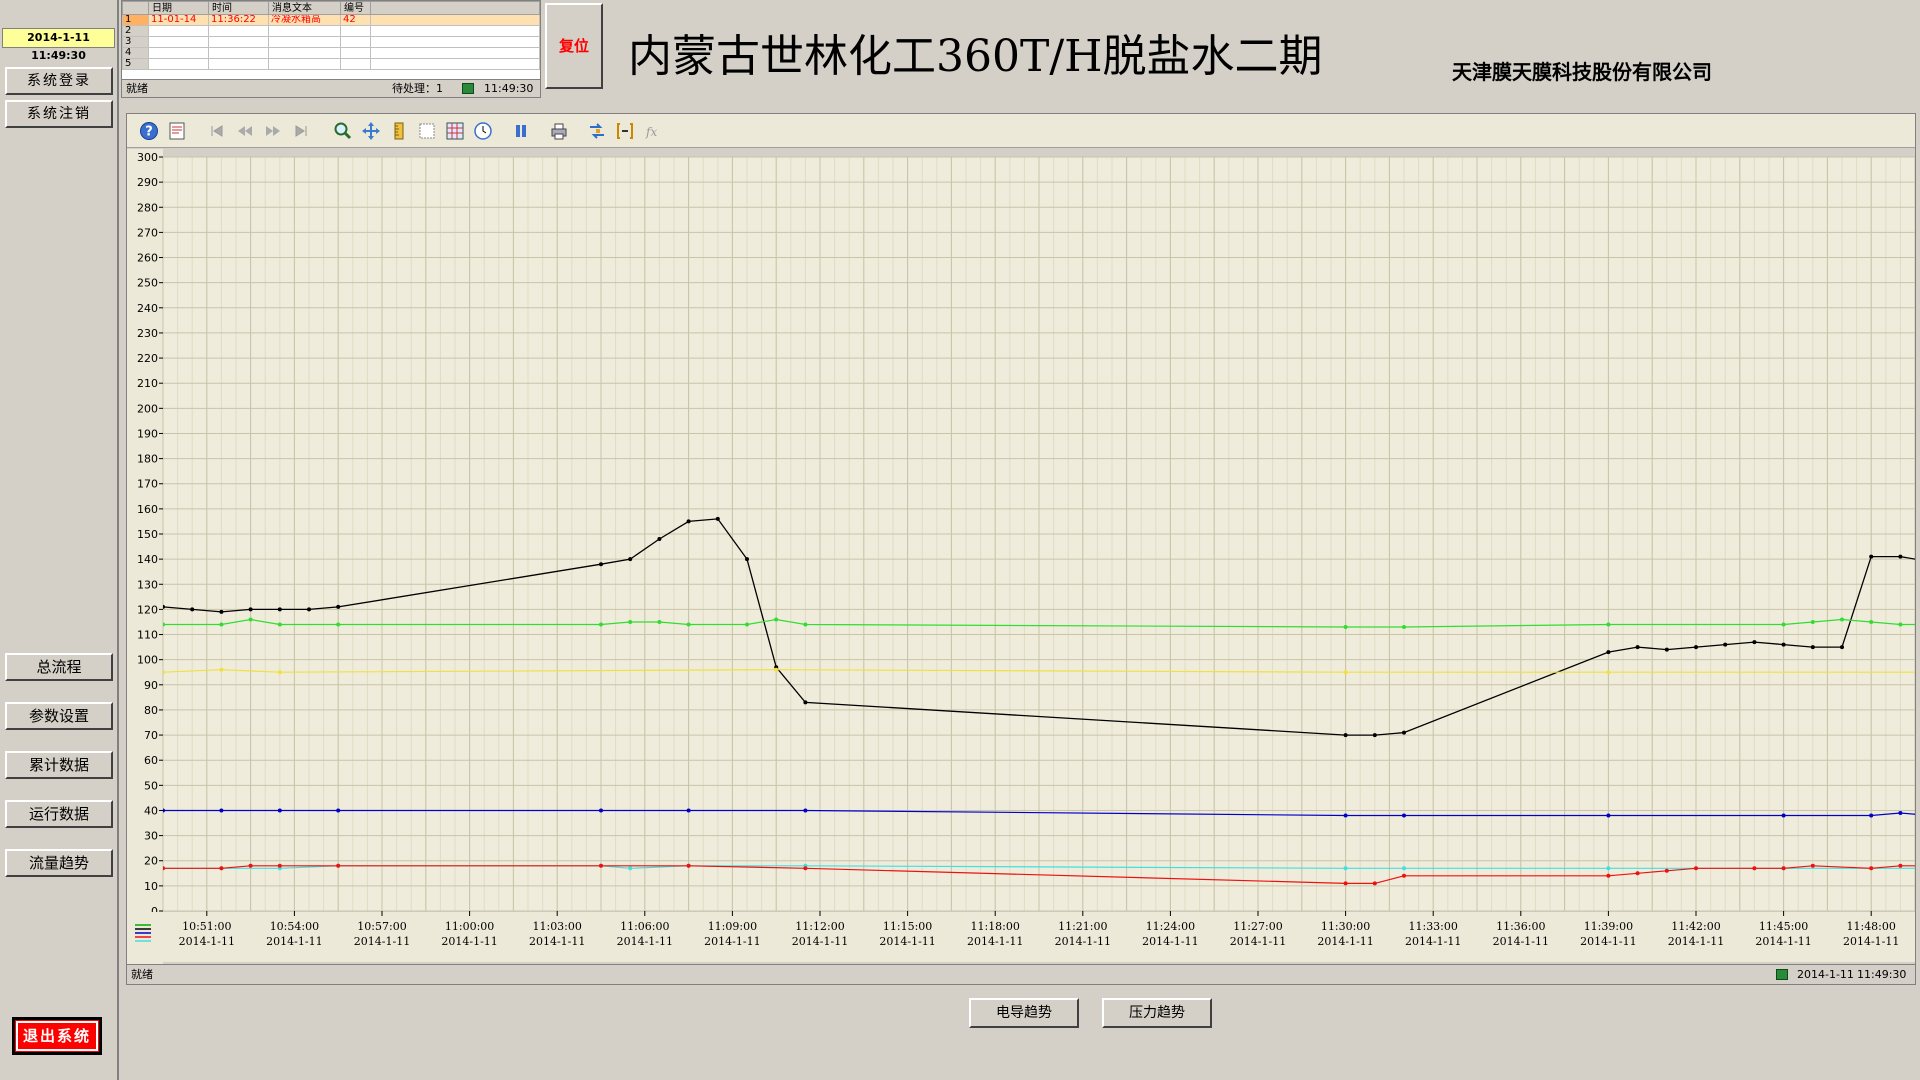 The height and width of the screenshot is (1080, 1920). I want to click on x-tick-time-label: 11:45:00, so click(1783, 926).